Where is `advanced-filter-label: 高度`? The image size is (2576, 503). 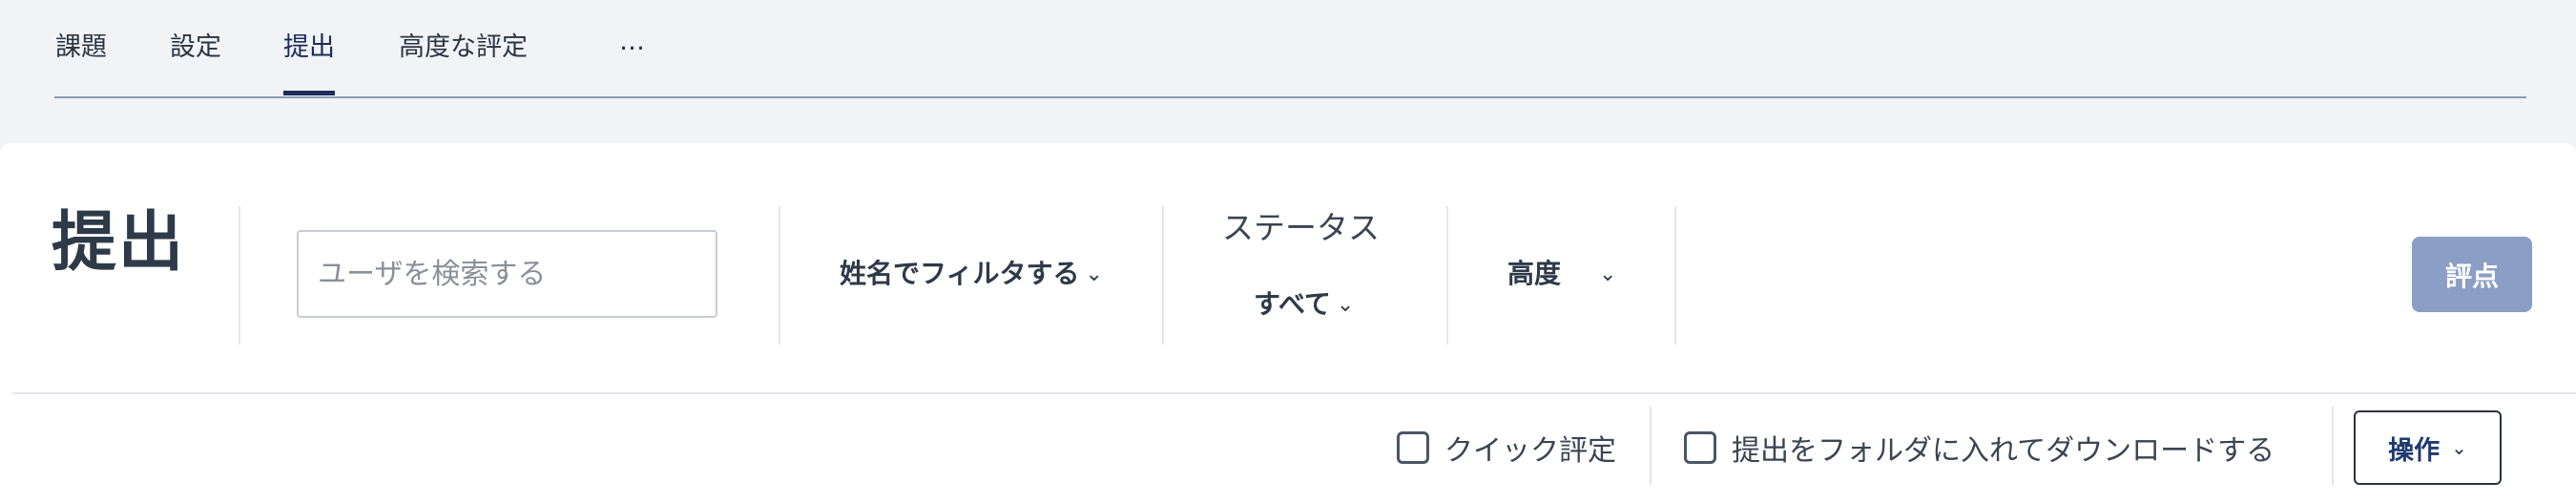
advanced-filter-label: 高度 is located at coordinates (1534, 273).